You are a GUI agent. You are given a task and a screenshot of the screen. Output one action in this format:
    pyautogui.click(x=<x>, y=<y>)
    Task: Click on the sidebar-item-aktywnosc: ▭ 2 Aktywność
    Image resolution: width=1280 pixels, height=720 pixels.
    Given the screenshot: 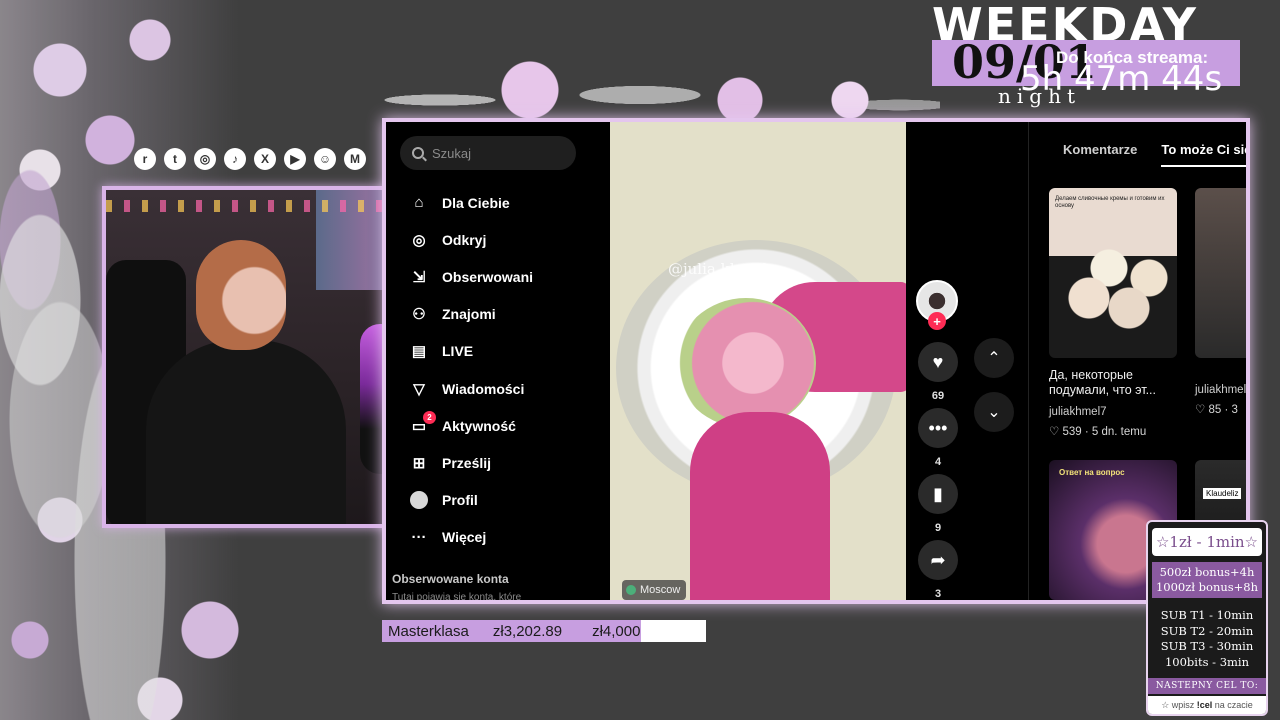 What is the action you would take?
    pyautogui.click(x=471, y=425)
    